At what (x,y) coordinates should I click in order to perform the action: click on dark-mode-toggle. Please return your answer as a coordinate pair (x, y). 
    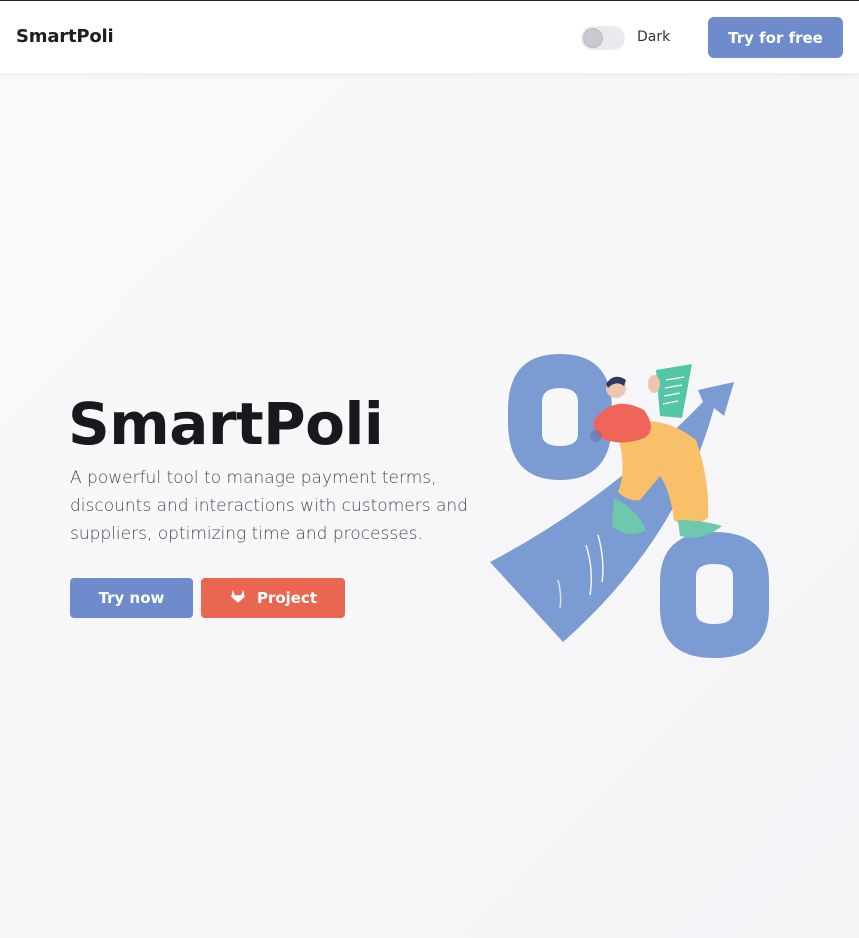
    Looking at the image, I should click on (603, 38).